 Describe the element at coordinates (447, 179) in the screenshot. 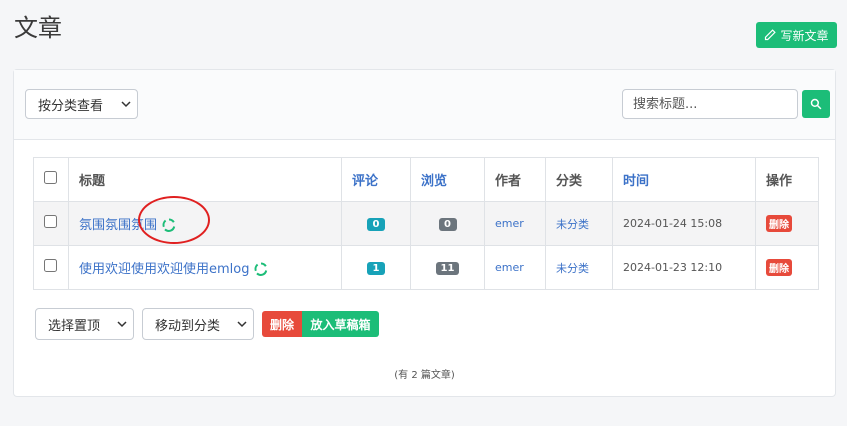

I see `header-views: 浏览` at that location.